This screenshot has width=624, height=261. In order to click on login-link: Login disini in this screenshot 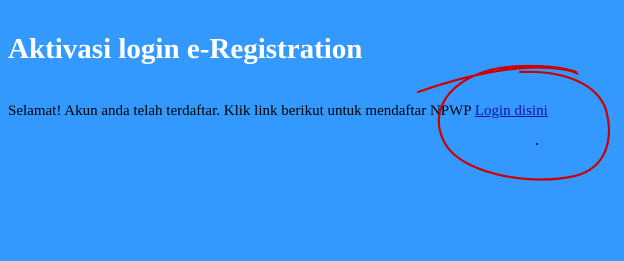, I will do `click(511, 111)`.